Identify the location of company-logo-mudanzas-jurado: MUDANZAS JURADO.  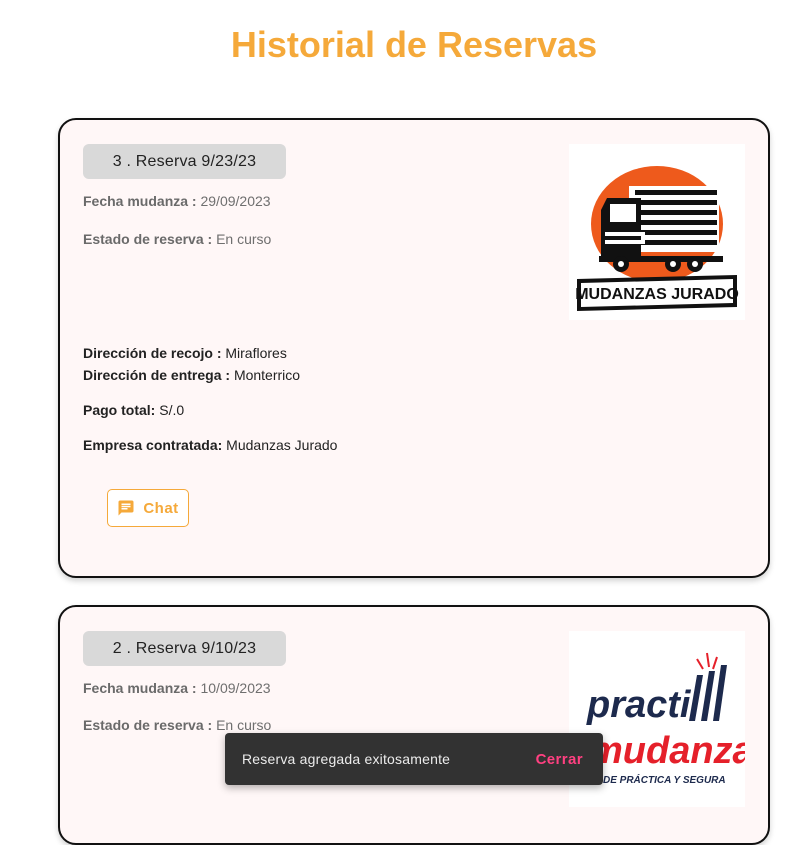
(657, 232).